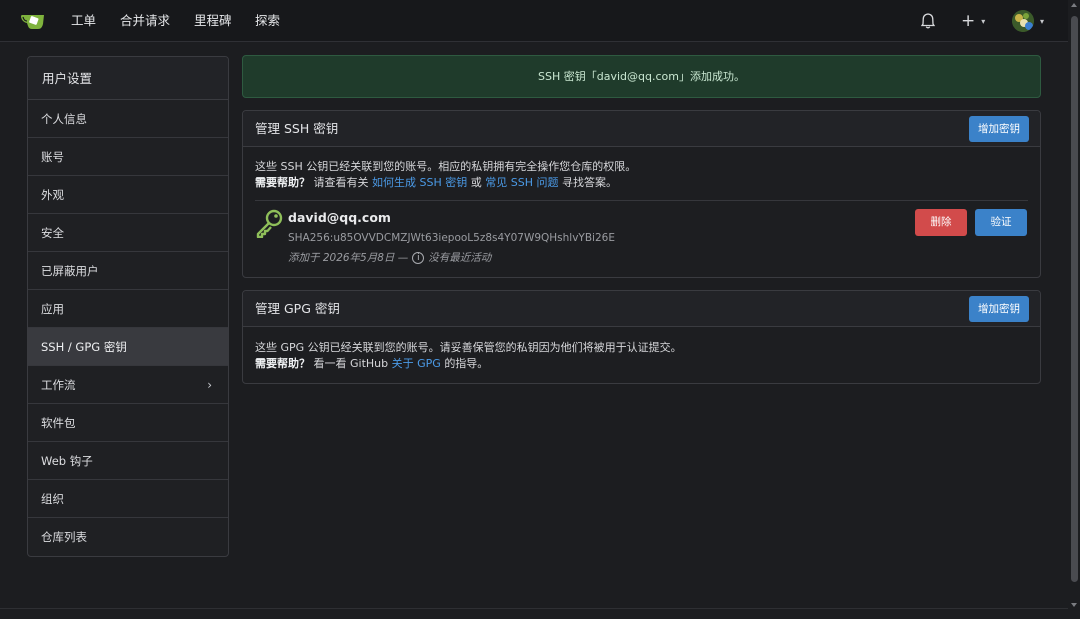 This screenshot has height=619, width=1080. What do you see at coordinates (297, 128) in the screenshot?
I see `ssh-panel-title: 管理 SSH 密钥` at bounding box center [297, 128].